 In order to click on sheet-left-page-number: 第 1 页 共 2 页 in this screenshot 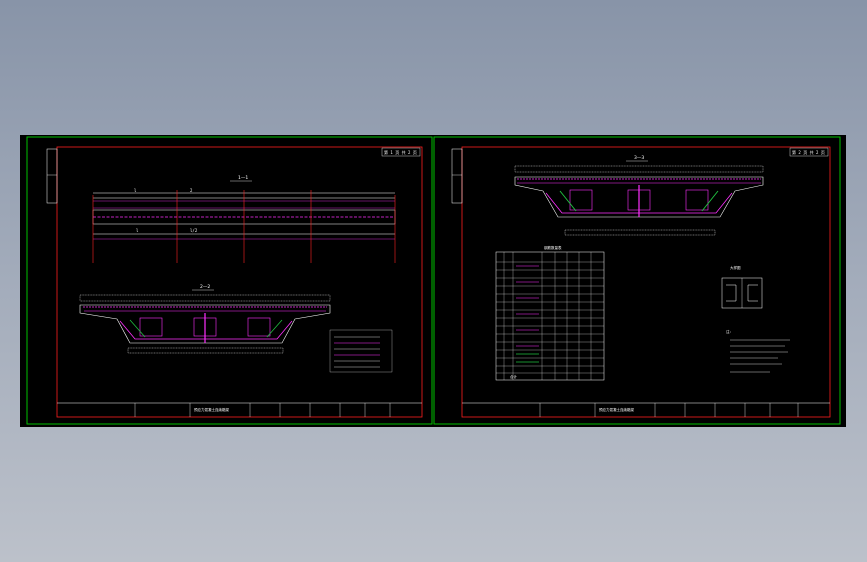, I will do `click(400, 152)`.